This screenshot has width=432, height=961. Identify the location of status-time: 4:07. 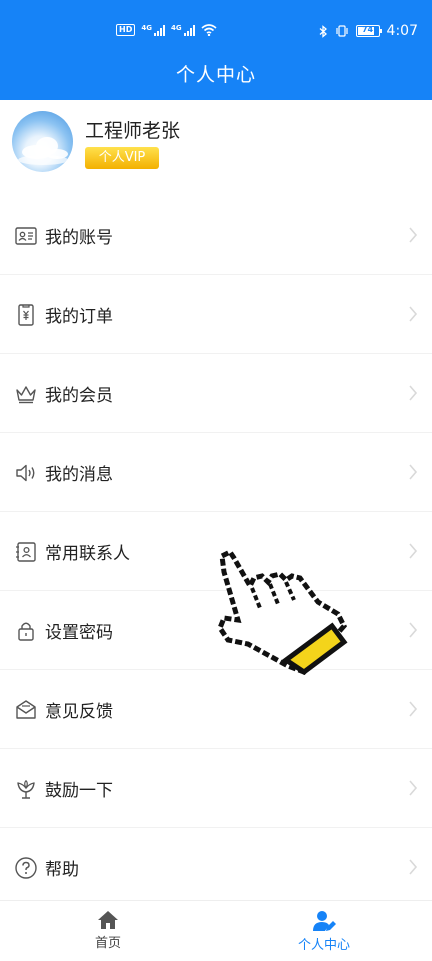
(402, 31).